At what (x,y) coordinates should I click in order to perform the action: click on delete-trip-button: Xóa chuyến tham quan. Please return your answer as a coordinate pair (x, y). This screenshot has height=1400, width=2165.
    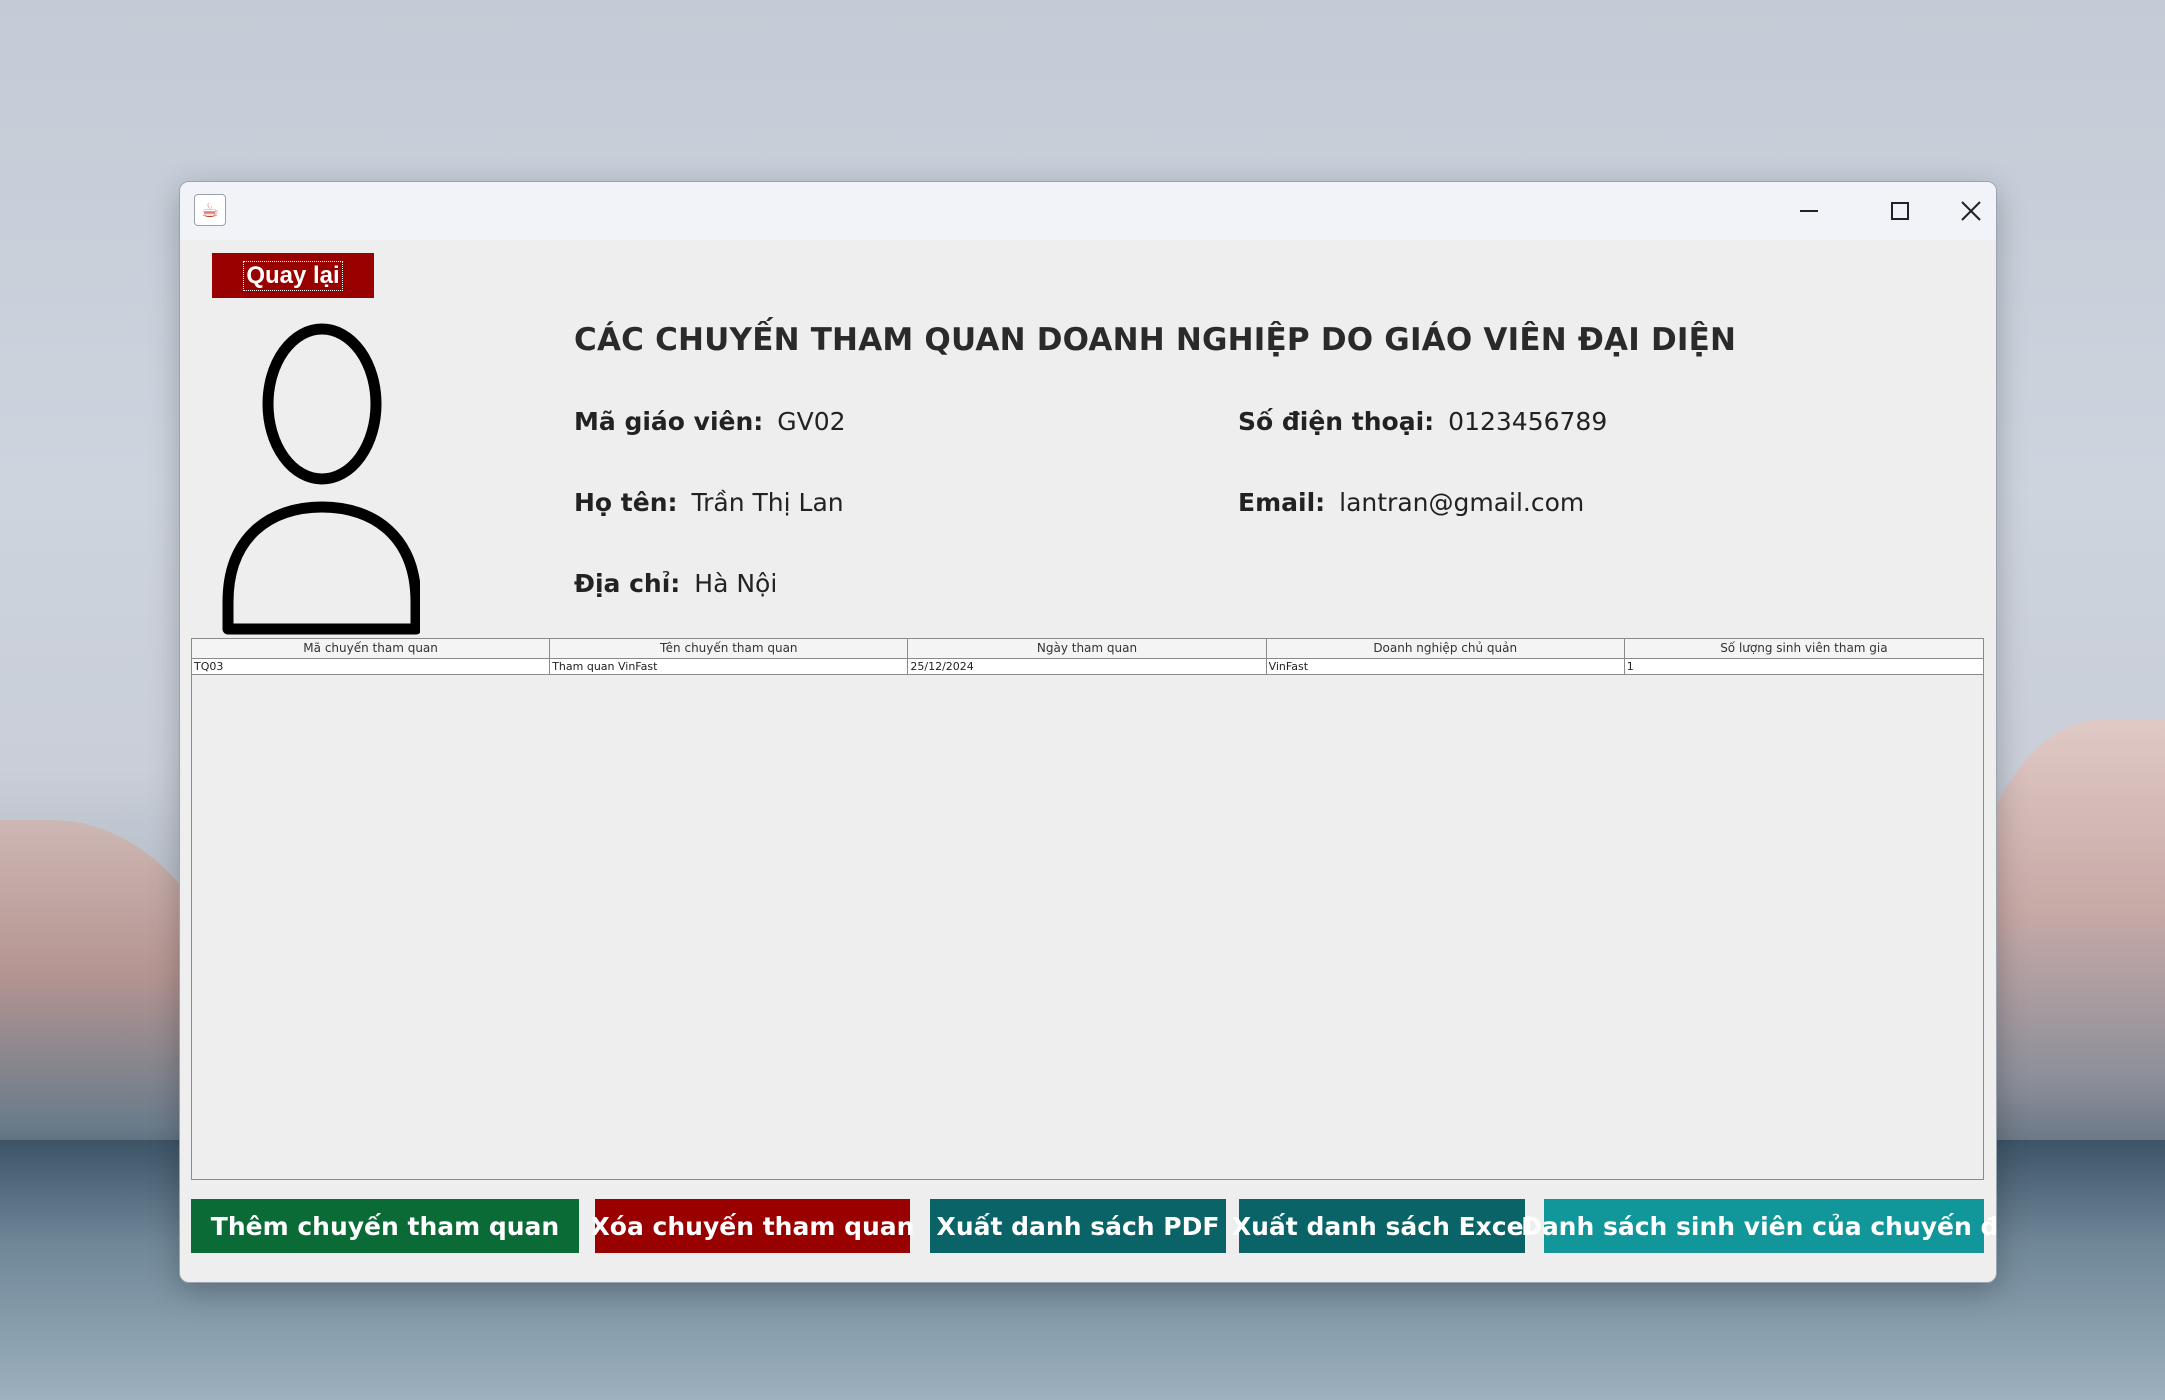
    Looking at the image, I should click on (752, 1226).